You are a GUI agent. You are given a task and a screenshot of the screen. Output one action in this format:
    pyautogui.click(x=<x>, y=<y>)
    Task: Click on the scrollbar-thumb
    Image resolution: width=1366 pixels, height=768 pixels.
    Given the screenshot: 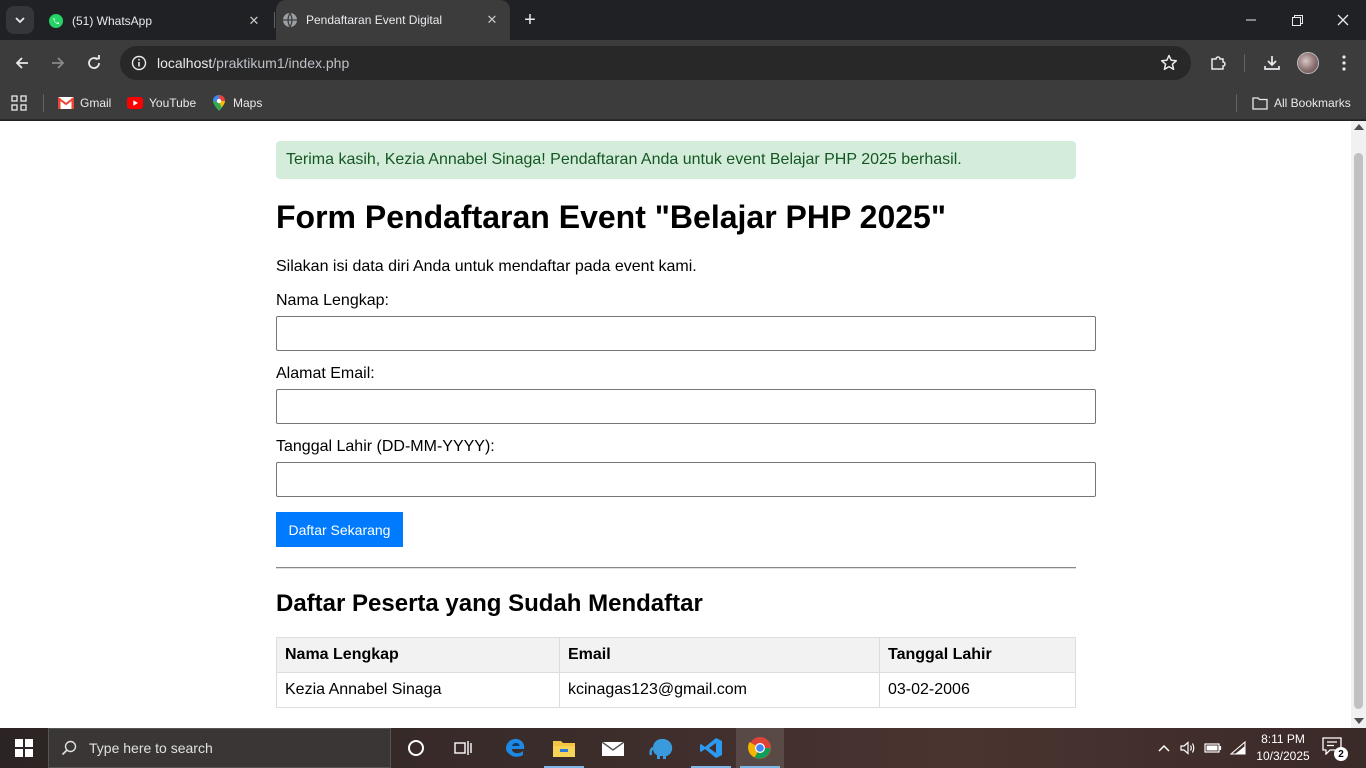 What is the action you would take?
    pyautogui.click(x=1358, y=431)
    